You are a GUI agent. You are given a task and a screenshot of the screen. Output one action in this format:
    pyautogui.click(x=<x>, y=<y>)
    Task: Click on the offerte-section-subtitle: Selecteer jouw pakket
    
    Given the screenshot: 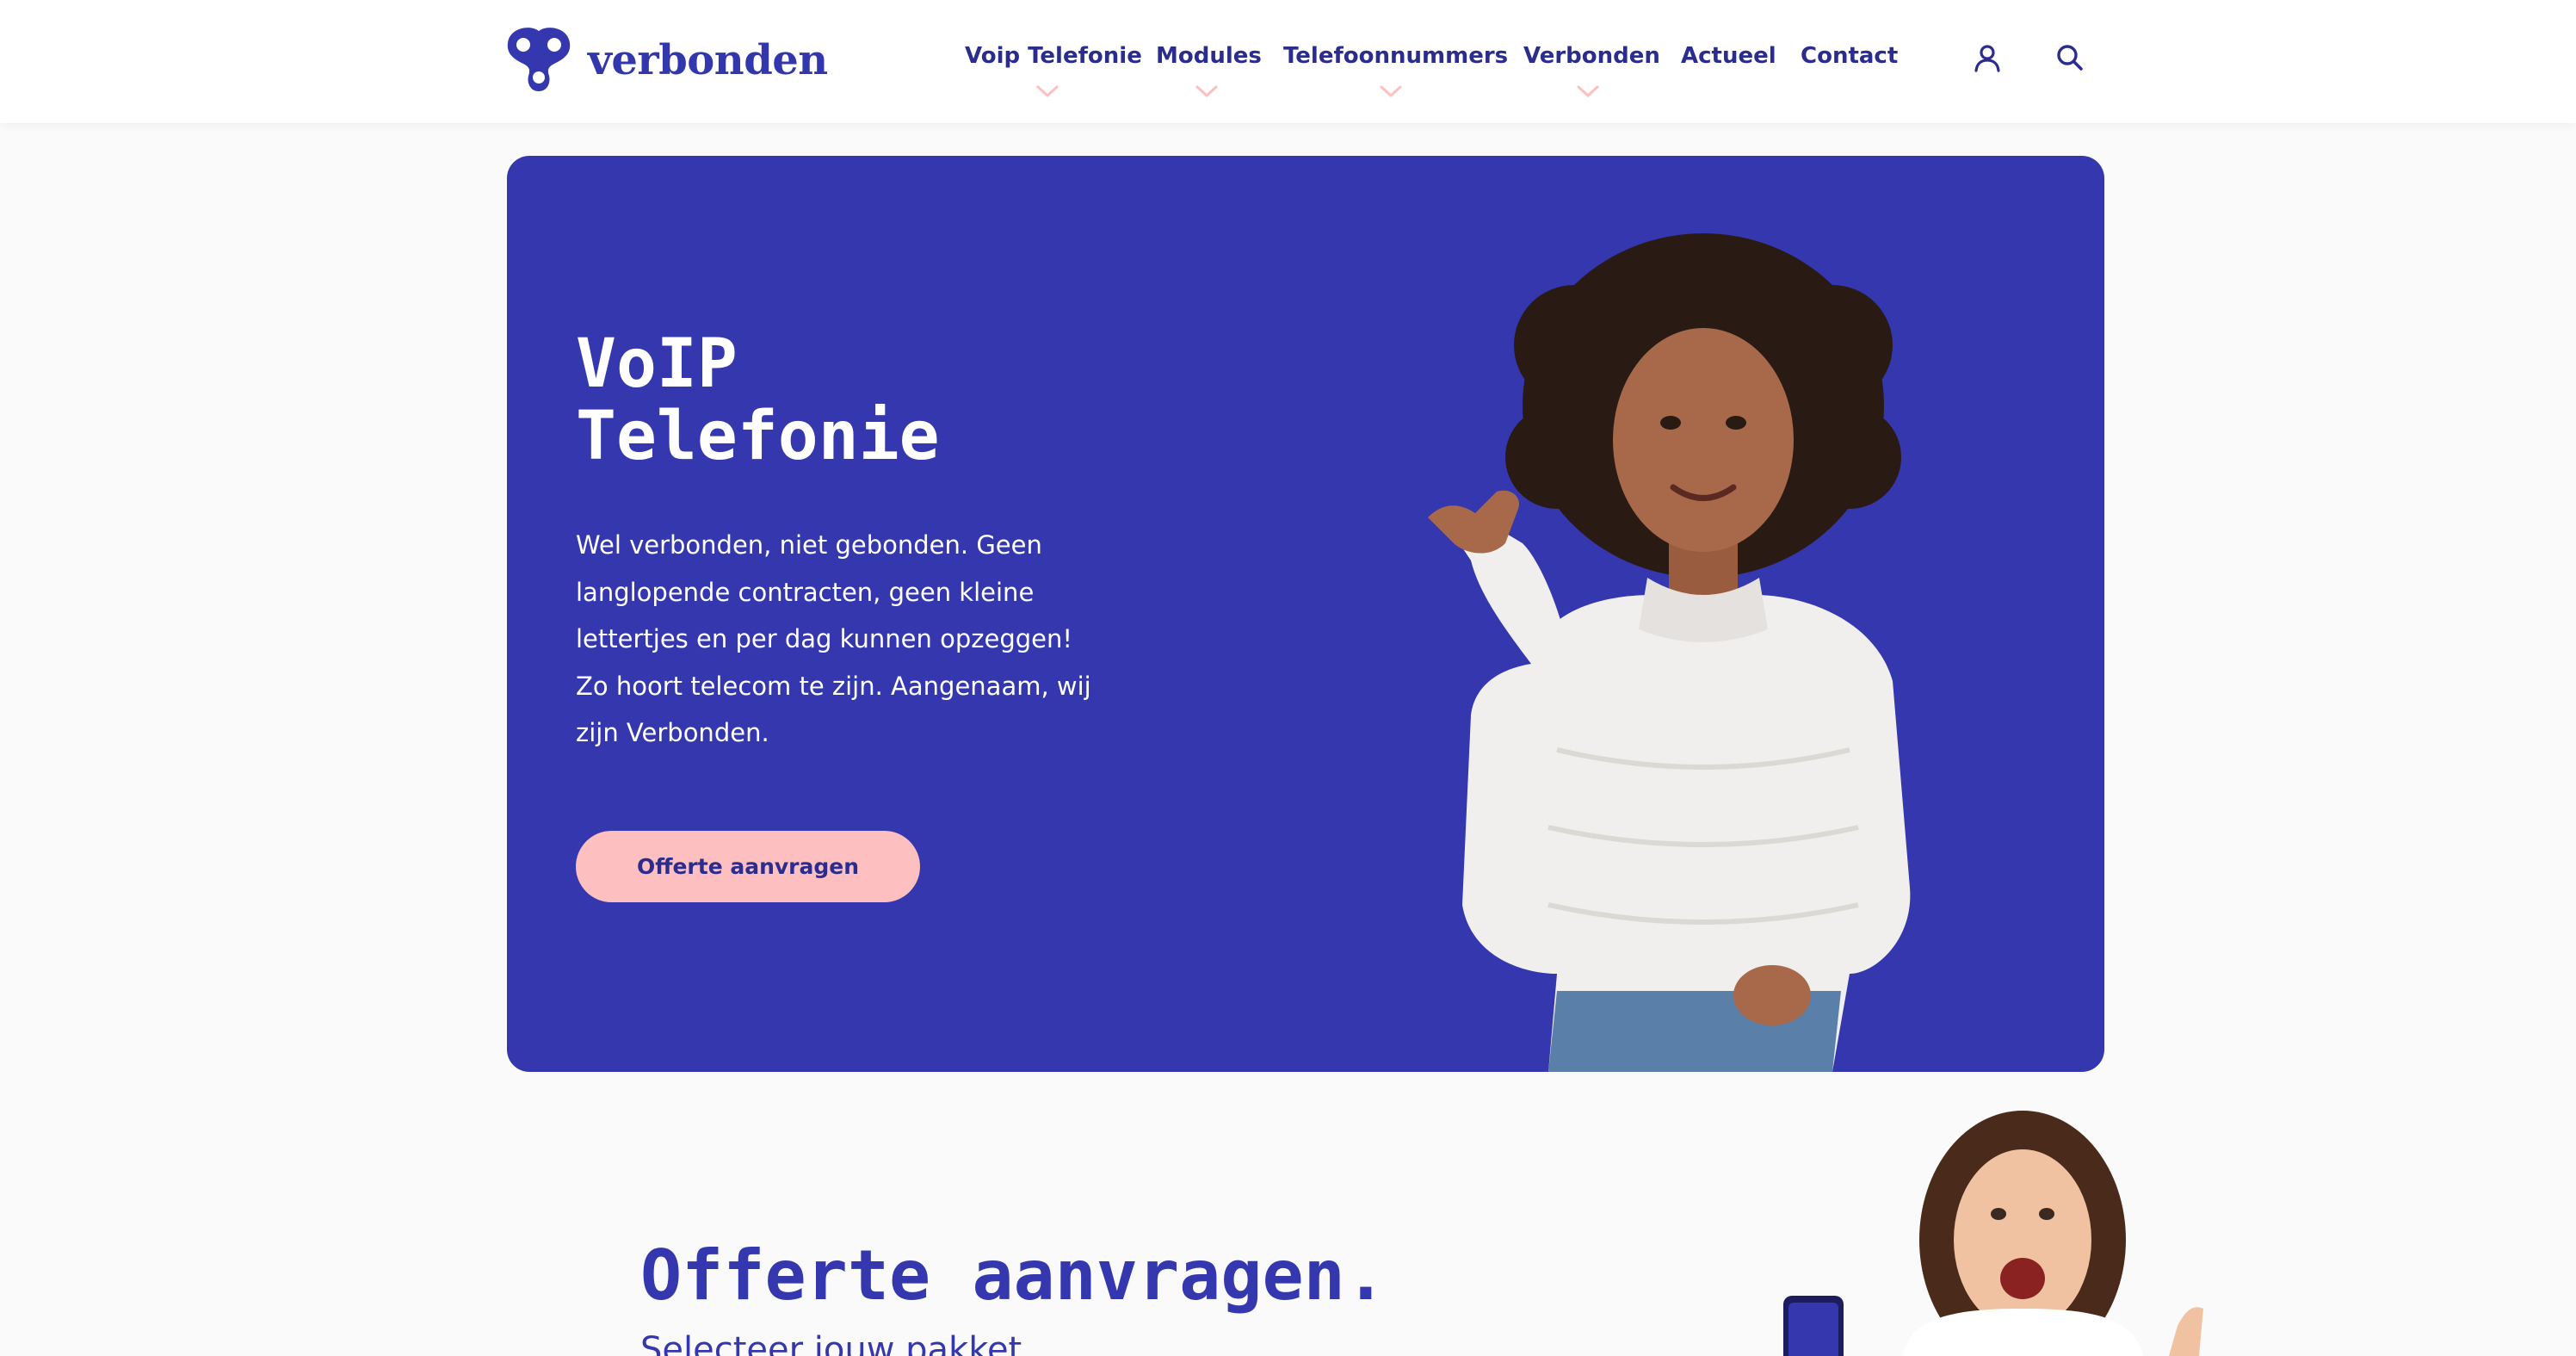 What is the action you would take?
    pyautogui.click(x=831, y=1343)
    